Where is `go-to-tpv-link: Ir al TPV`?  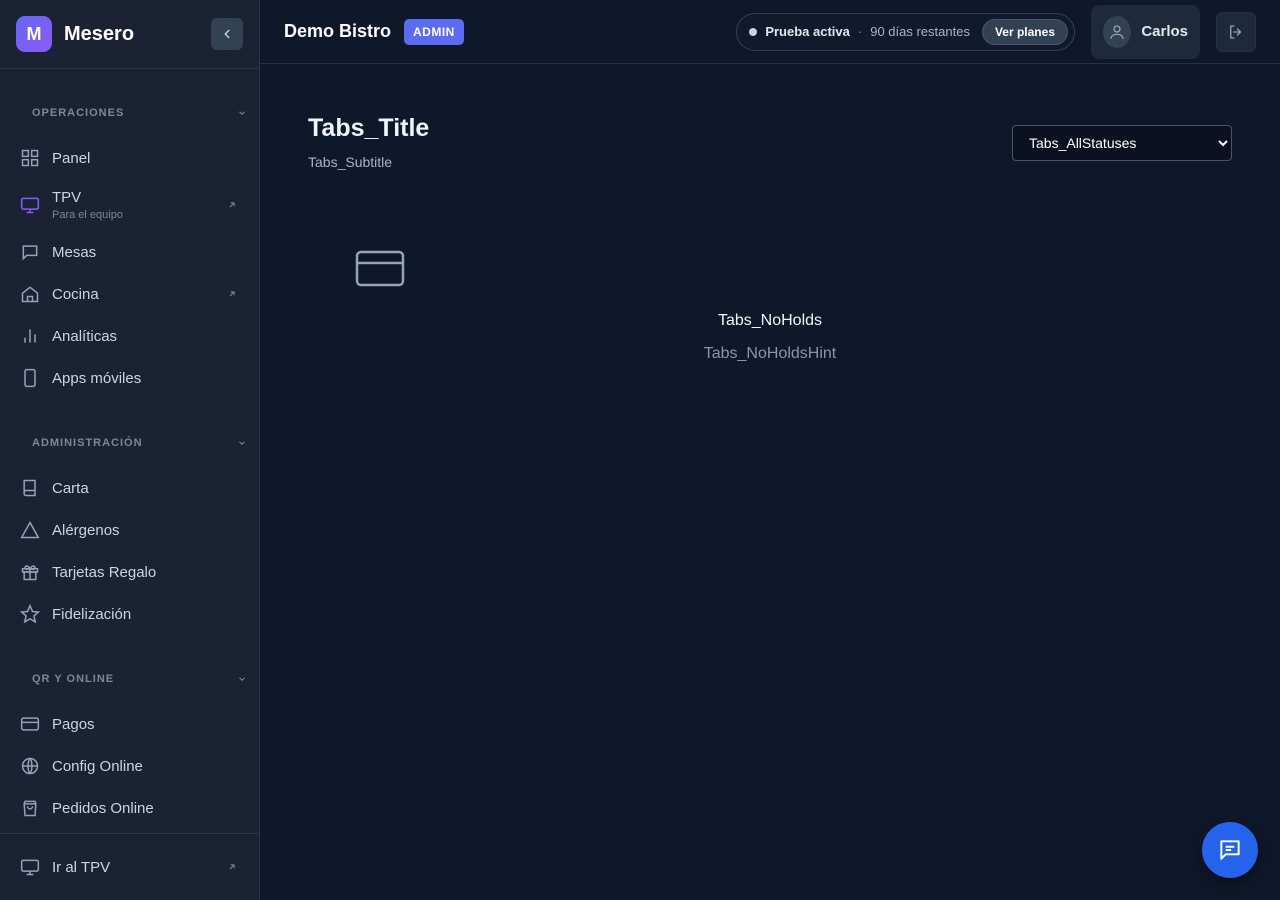
go-to-tpv-link: Ir al TPV is located at coordinates (129, 867).